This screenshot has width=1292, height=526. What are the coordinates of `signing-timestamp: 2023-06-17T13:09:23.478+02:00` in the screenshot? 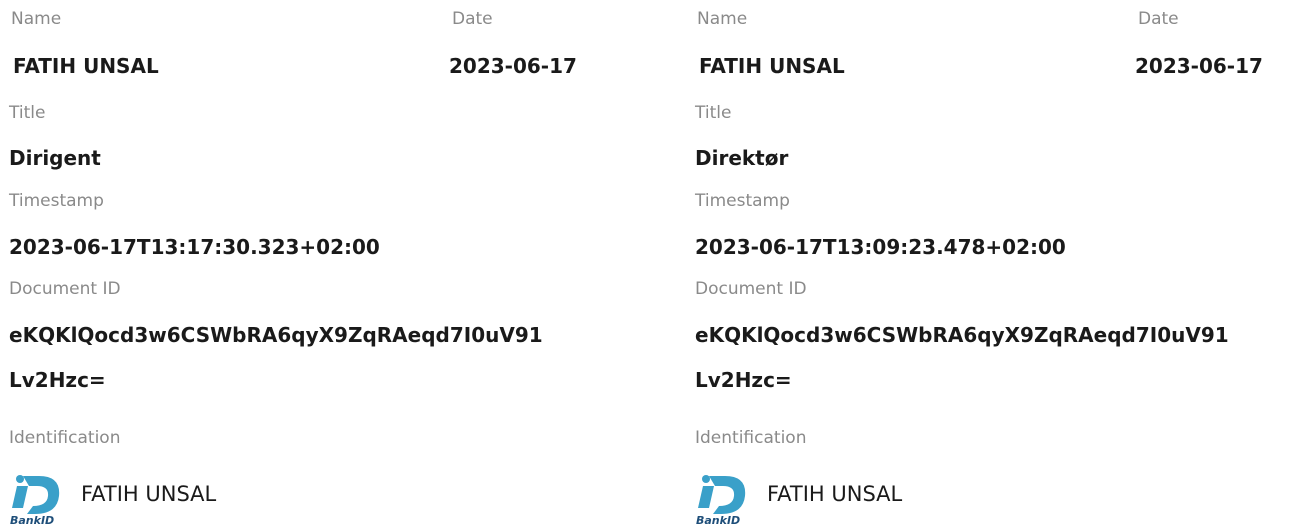 It's located at (880, 247).